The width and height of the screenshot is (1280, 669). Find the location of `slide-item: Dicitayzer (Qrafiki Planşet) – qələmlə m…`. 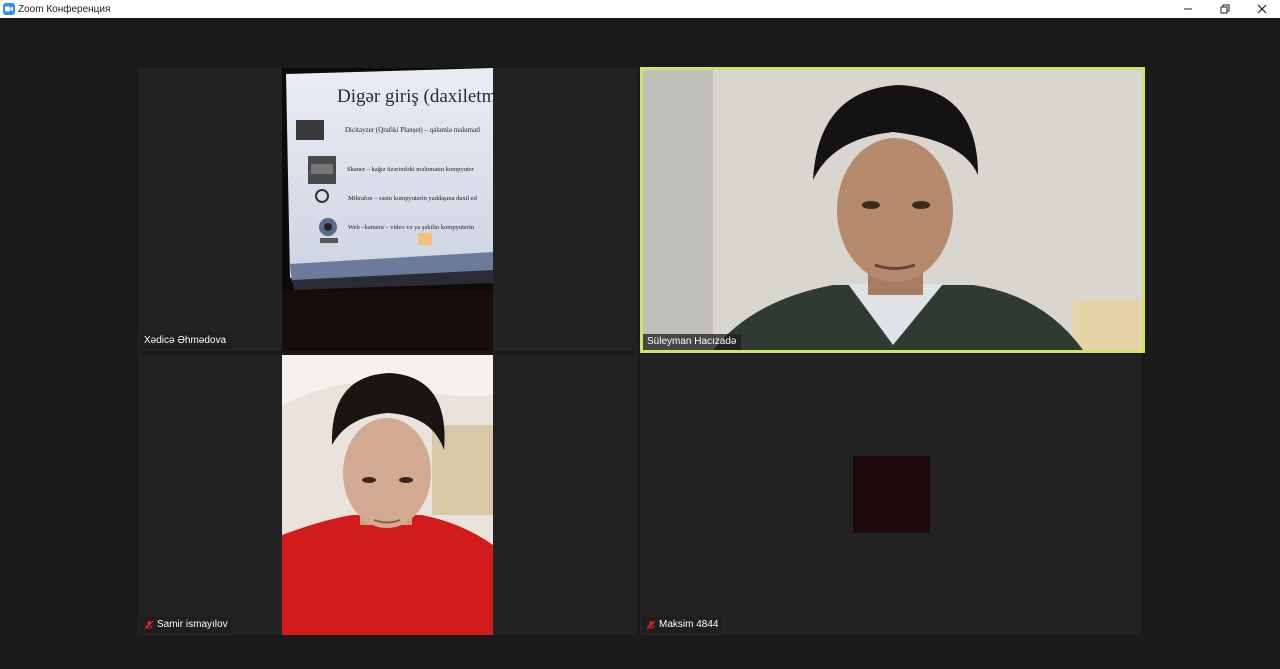

slide-item: Dicitayzer (Qrafiki Planşet) – qələmlə m… is located at coordinates (413, 130).